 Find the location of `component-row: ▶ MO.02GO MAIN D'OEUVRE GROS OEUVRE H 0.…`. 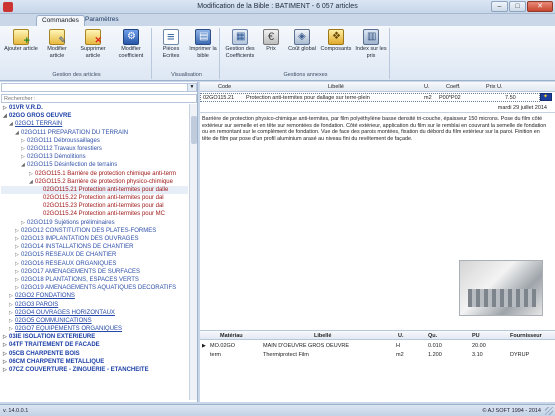

component-row: ▶ MO.02GO MAIN D'OEUVRE GROS OEUVRE H 0.… is located at coordinates (377, 346).